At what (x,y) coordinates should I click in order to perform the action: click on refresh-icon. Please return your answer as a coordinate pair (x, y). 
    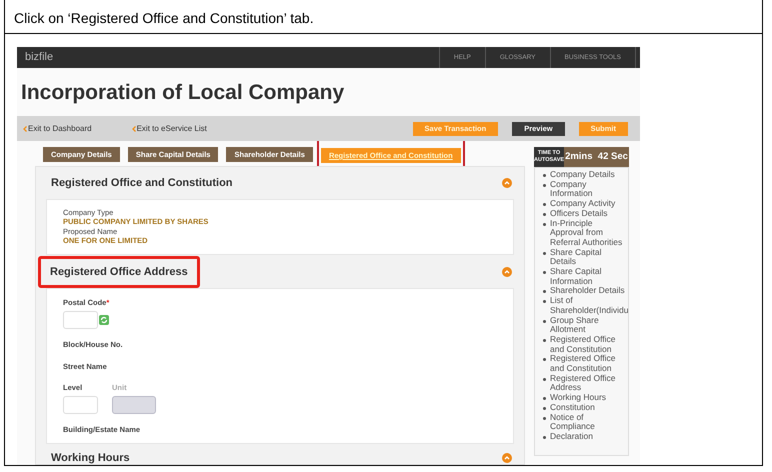
    Looking at the image, I should click on (104, 320).